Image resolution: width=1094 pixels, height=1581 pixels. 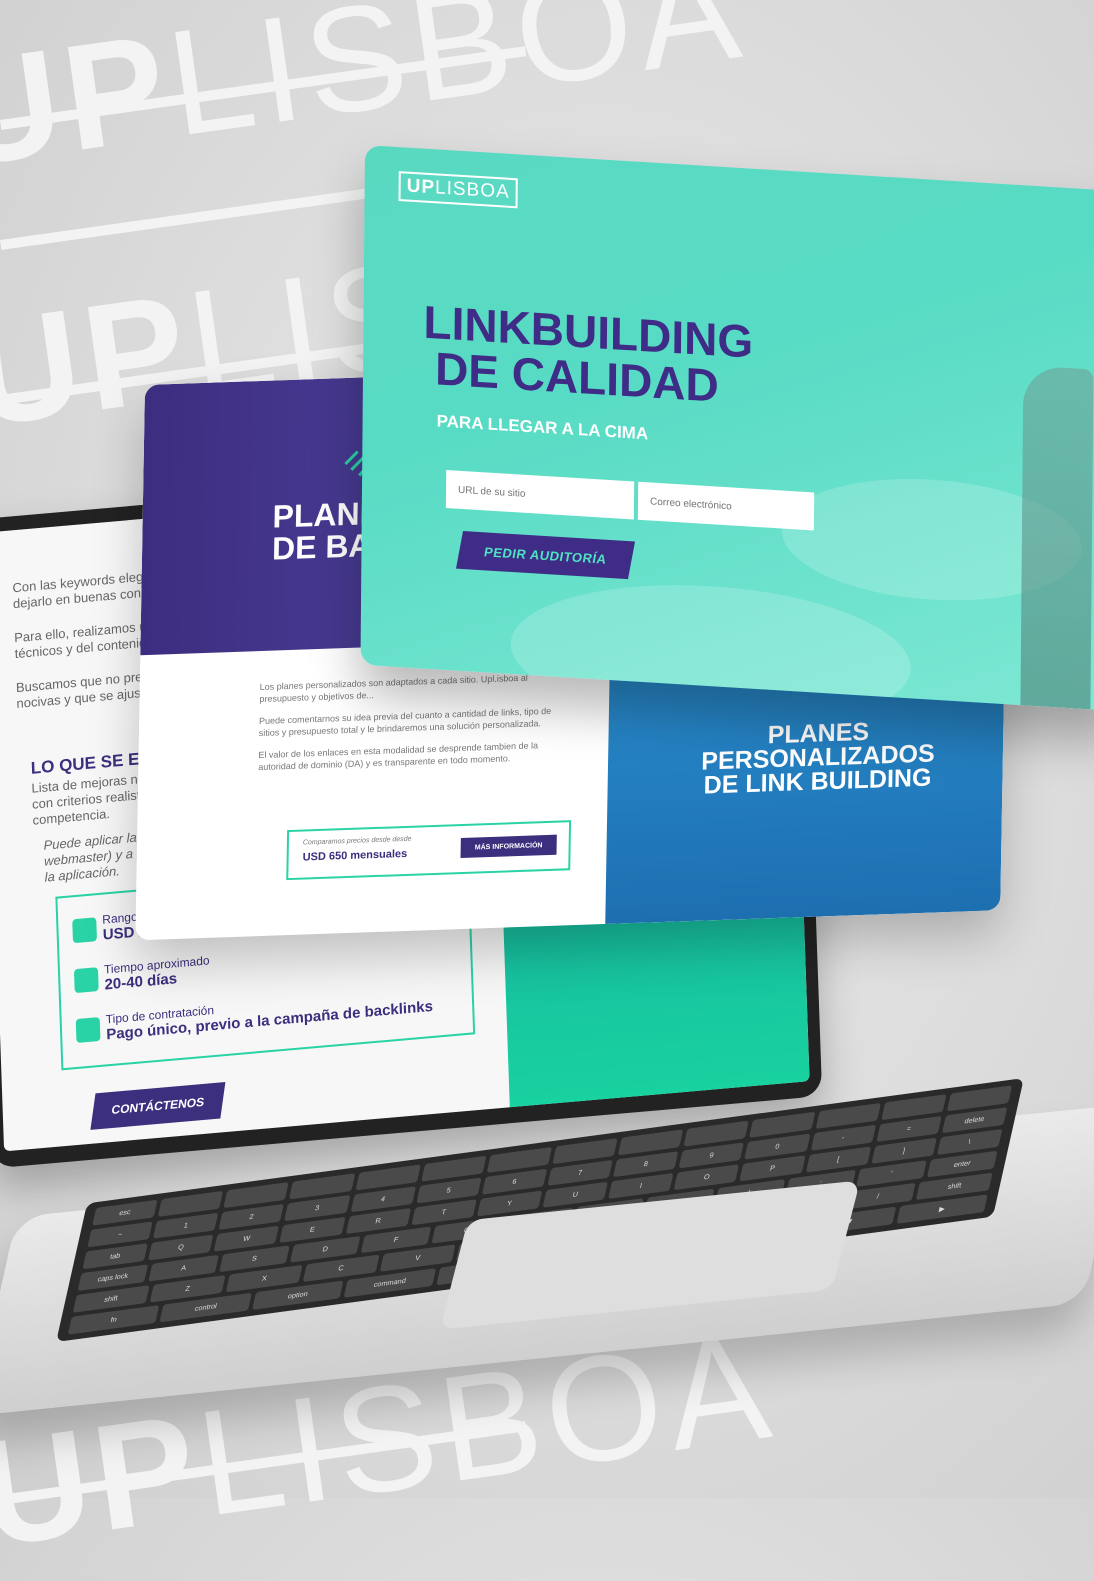 I want to click on price-caption: Comparamos precios desde desde, so click(x=357, y=841).